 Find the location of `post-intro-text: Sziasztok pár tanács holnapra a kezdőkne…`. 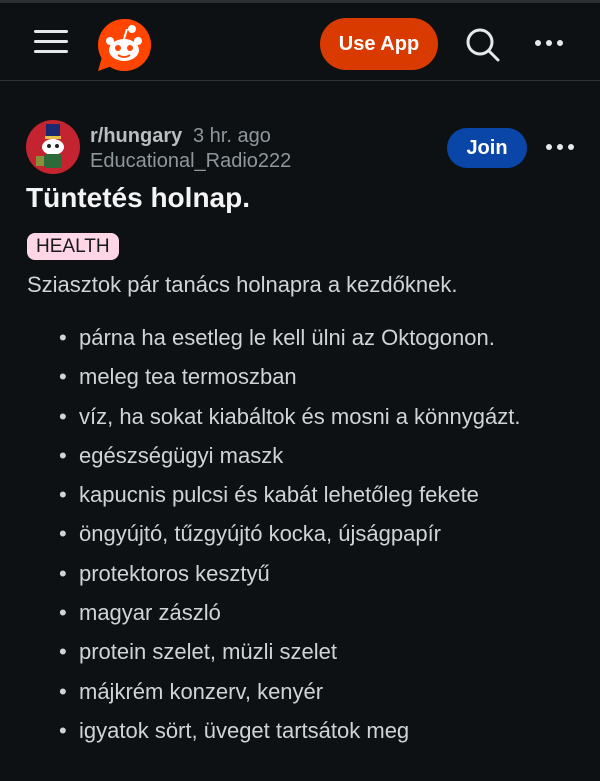

post-intro-text: Sziasztok pár tanács holnapra a kezdőkne… is located at coordinates (242, 284).